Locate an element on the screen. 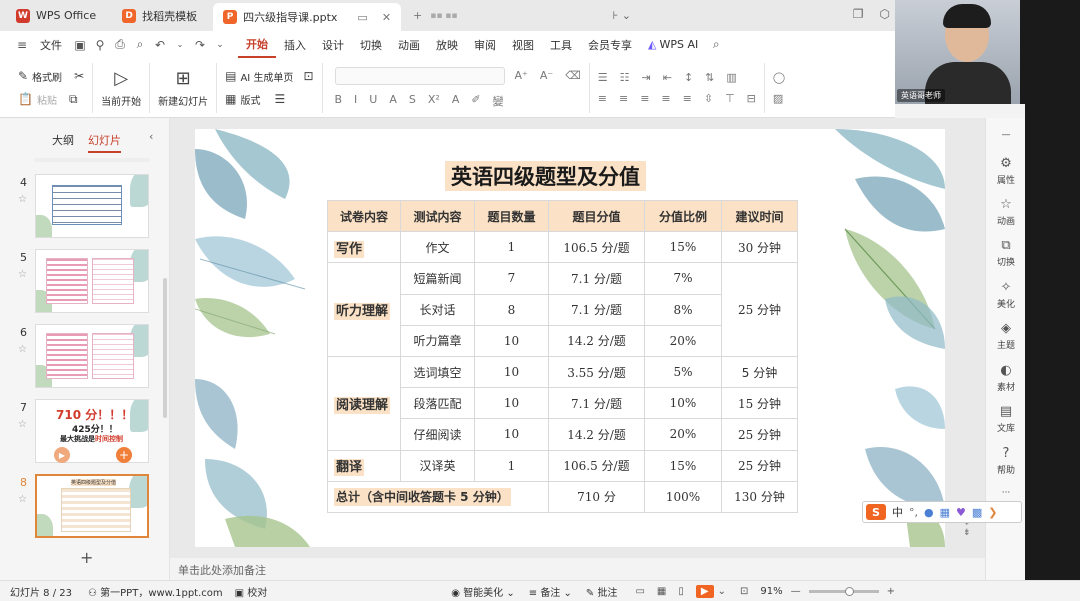 Image resolution: width=1080 pixels, height=601 pixels. redo-icon: ↷ is located at coordinates (200, 45).